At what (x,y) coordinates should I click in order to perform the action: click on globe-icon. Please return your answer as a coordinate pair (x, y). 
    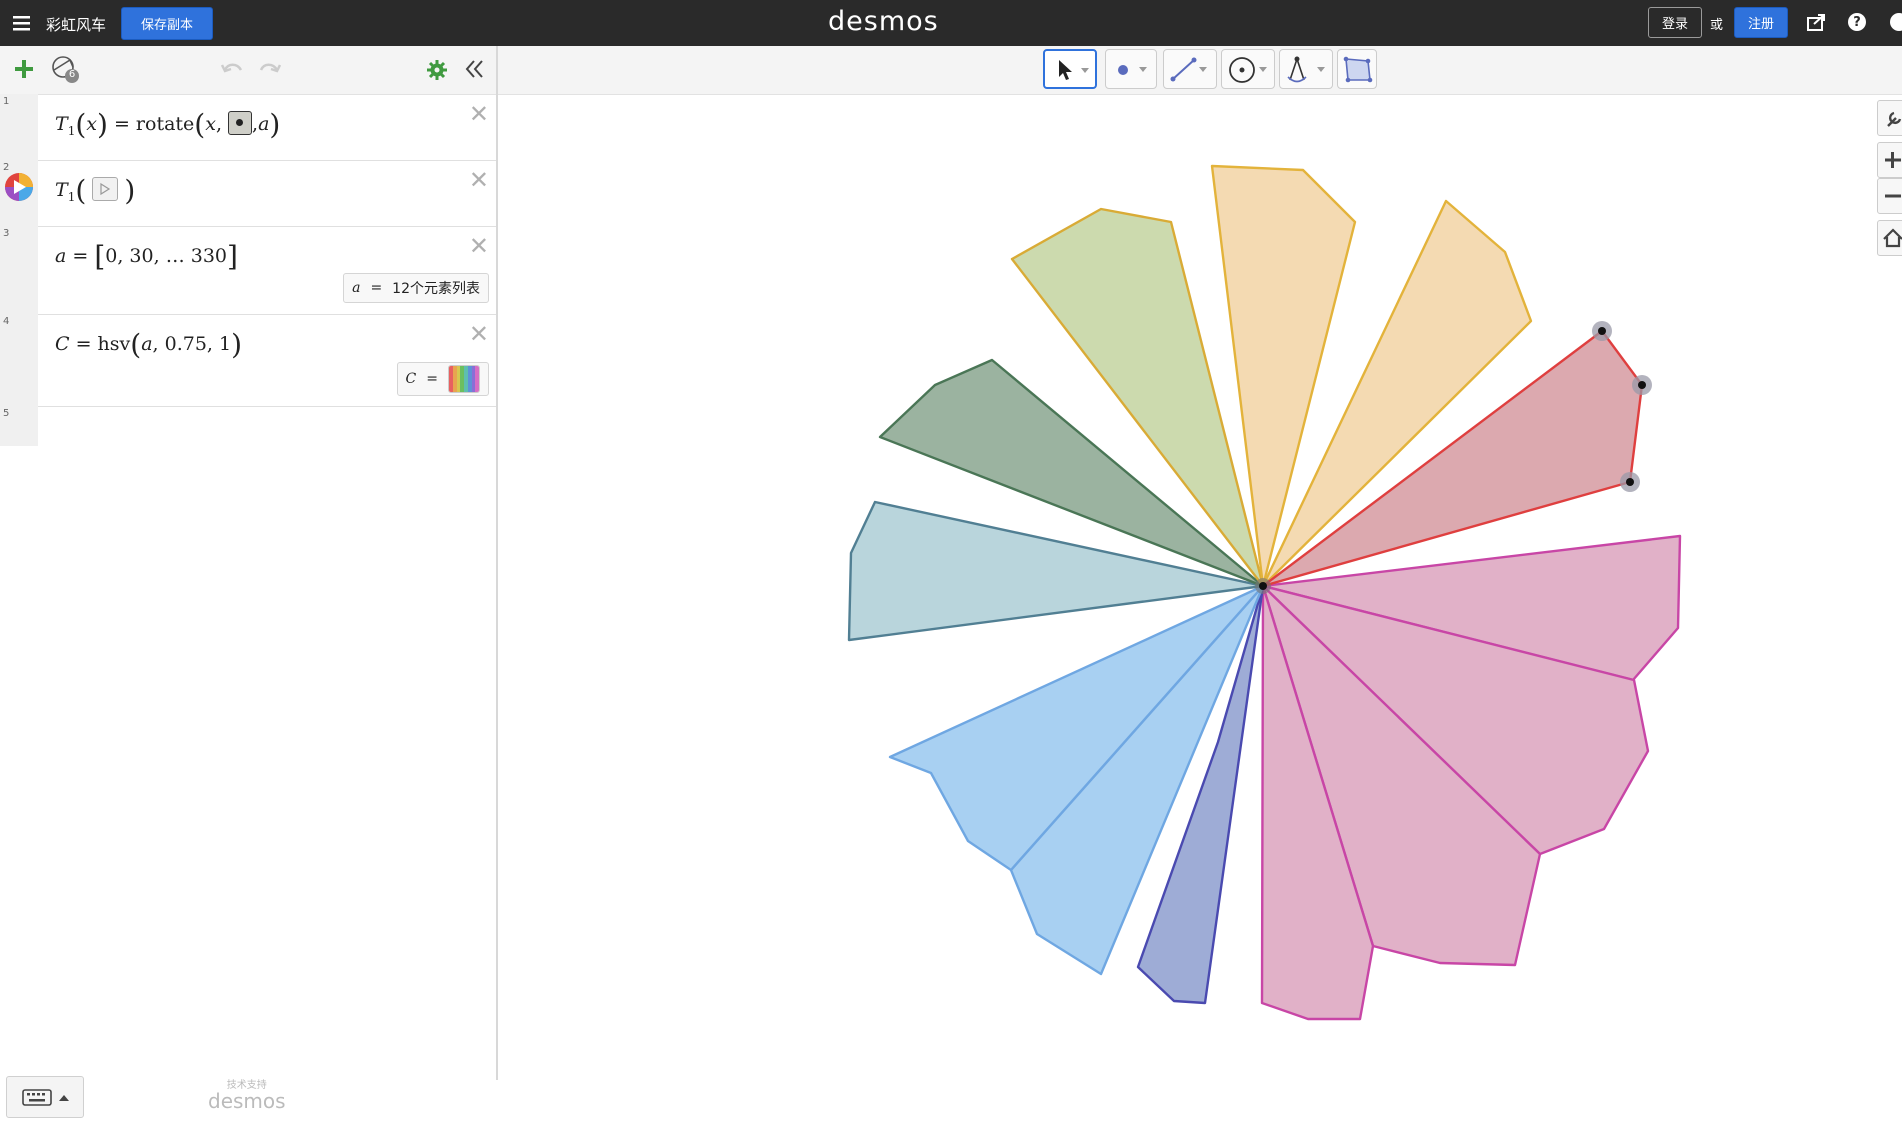
    Looking at the image, I should click on (1896, 22).